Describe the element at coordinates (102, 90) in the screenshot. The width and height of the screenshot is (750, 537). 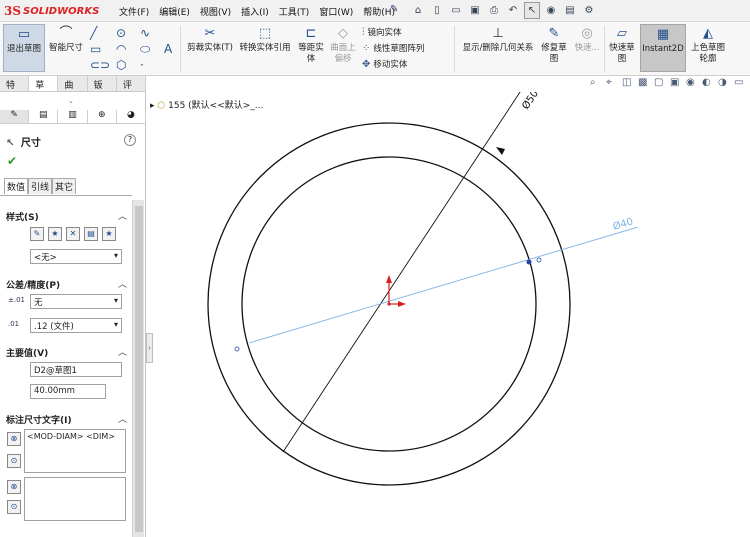
I see `tab-sheet-metal: 钣金` at that location.